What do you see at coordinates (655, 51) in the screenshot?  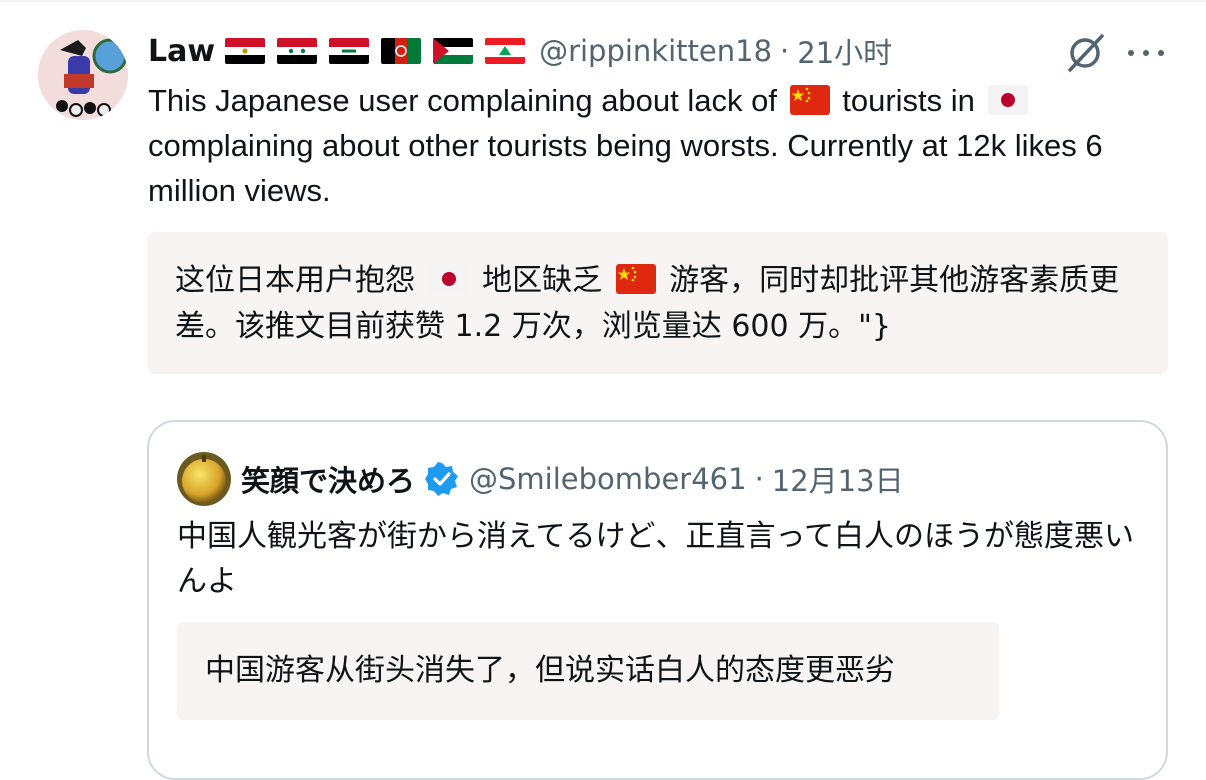 I see `author-handle: @rippinkitten18` at bounding box center [655, 51].